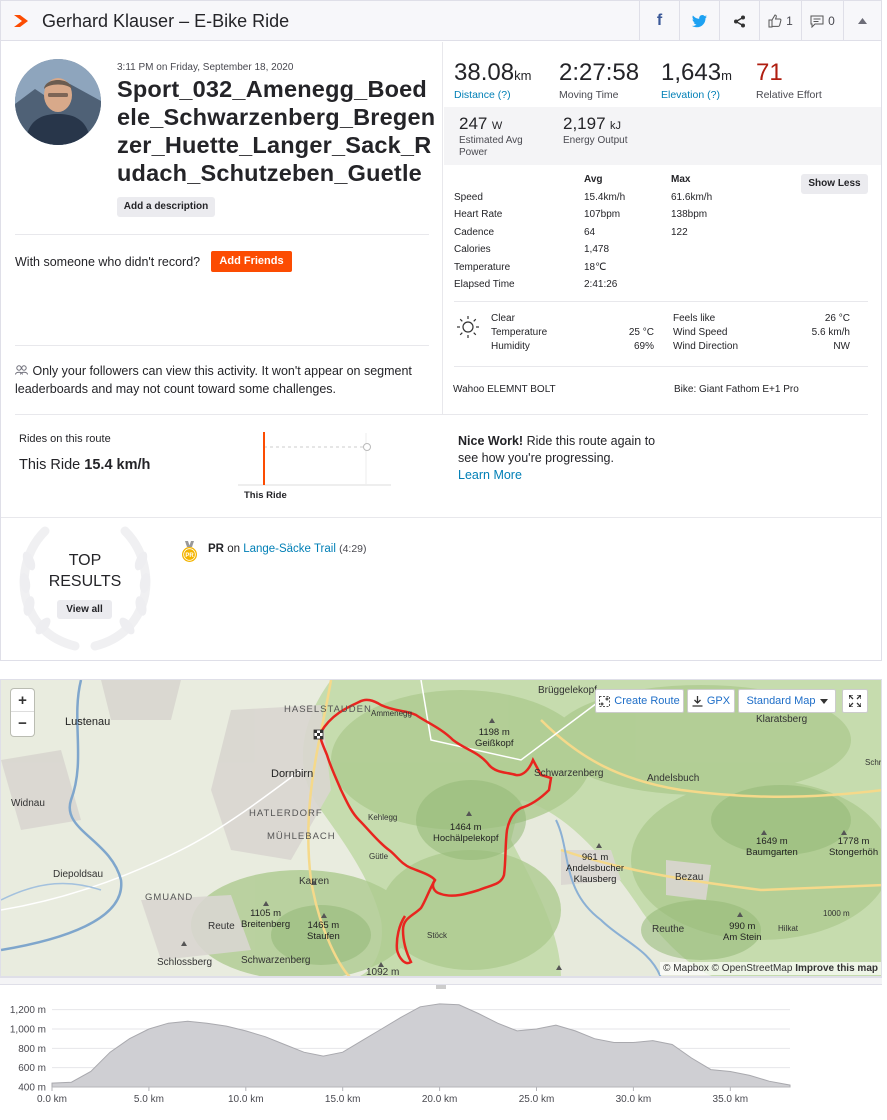 The width and height of the screenshot is (887, 1120). I want to click on route-comparison-chart: This Ride, so click(314, 466).